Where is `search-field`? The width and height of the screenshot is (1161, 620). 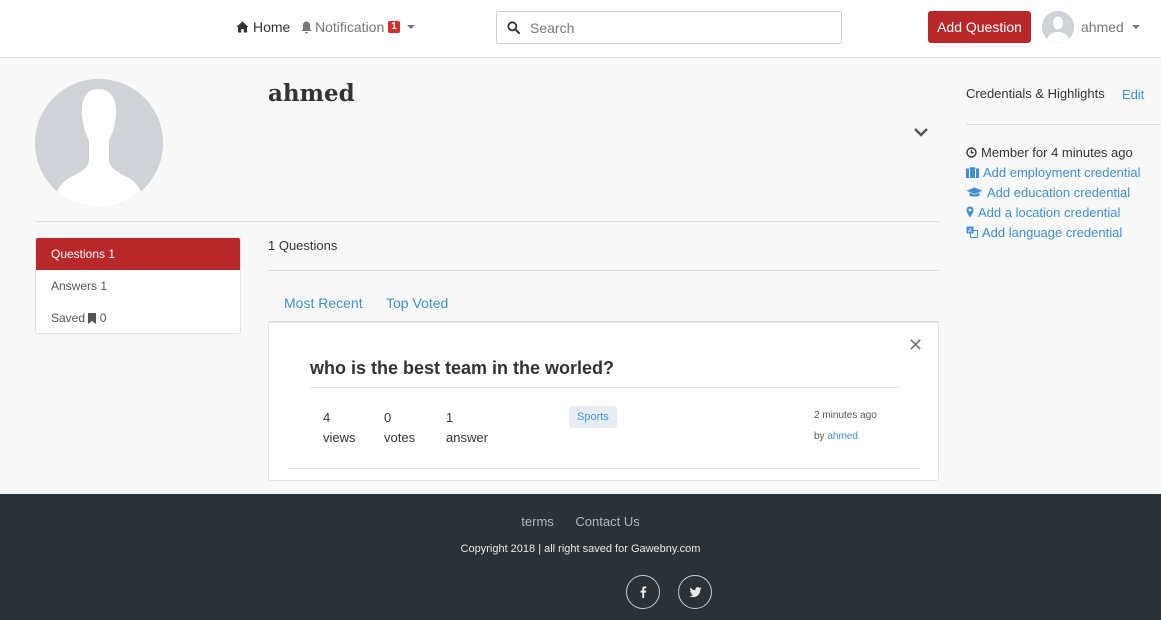 search-field is located at coordinates (669, 27).